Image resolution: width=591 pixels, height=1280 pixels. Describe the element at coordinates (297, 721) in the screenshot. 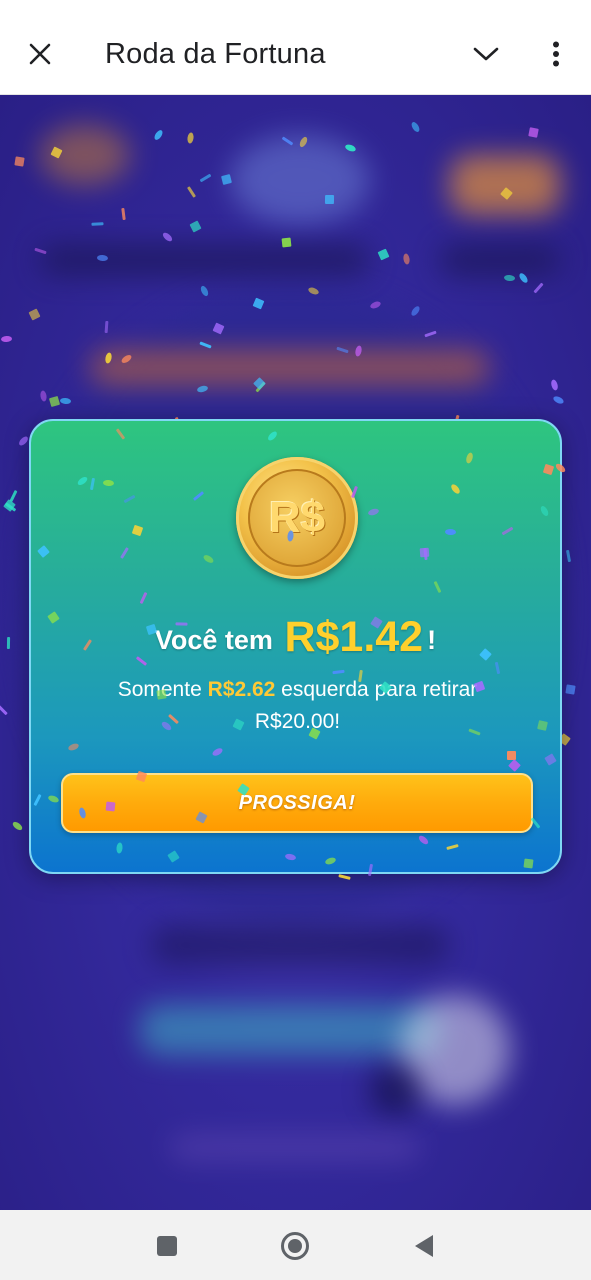

I see `withdraw-target: R$20.00!` at that location.